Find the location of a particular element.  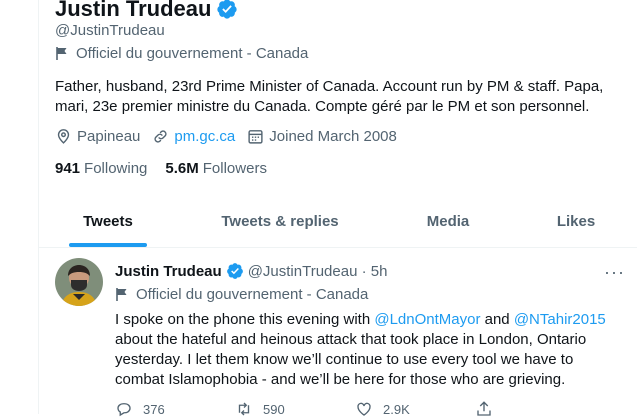

tab-media: Media is located at coordinates (448, 221).